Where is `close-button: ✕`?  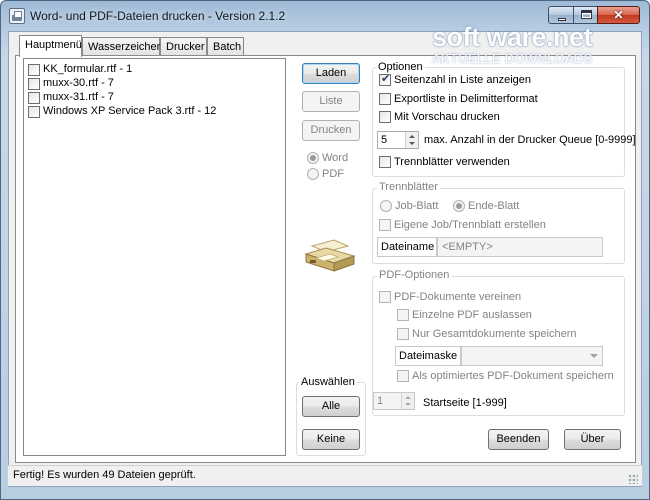
close-button: ✕ is located at coordinates (618, 15).